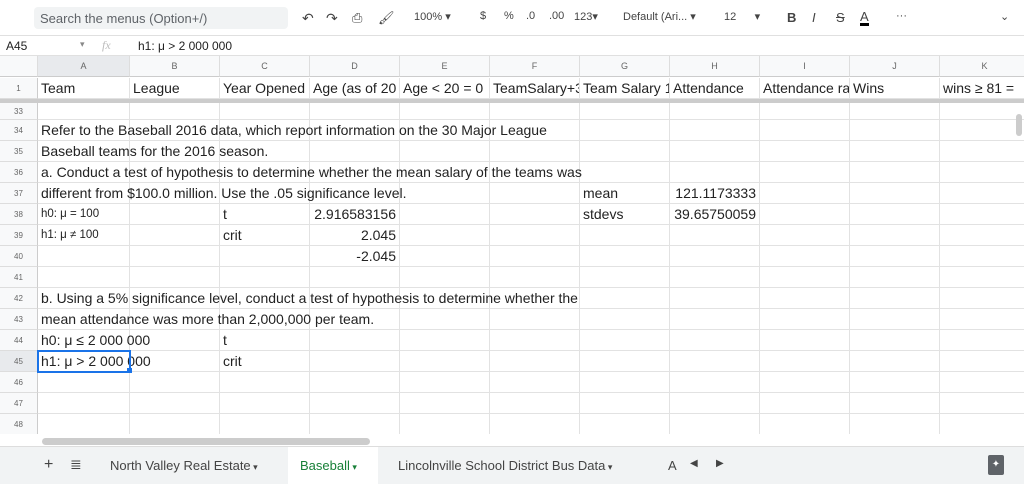 The image size is (1024, 485). I want to click on cell-J37, so click(895, 193).